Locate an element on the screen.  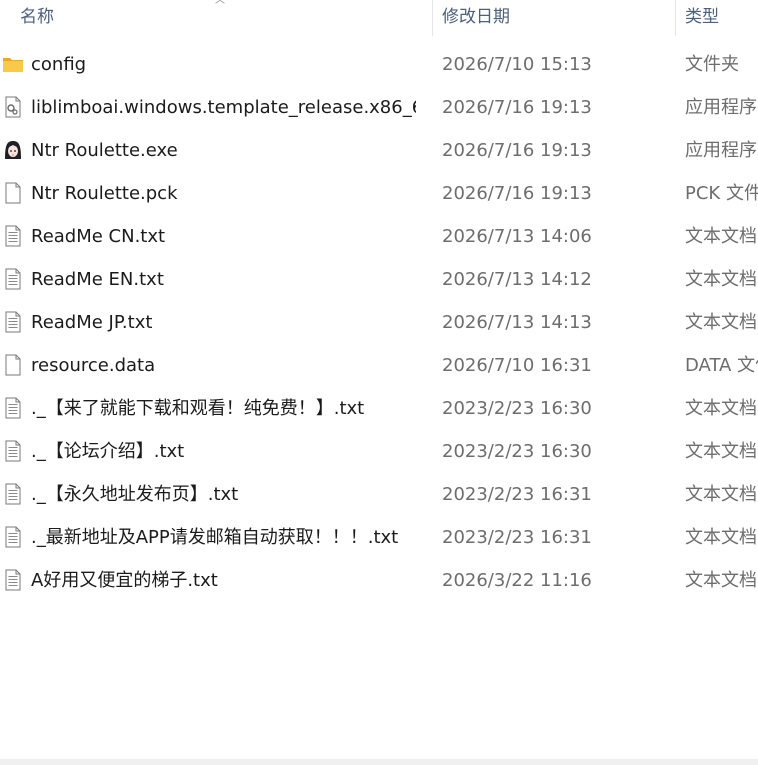
file-row: resource.data 2026/7/10 16:31 DATA 文件 is located at coordinates (379, 365).